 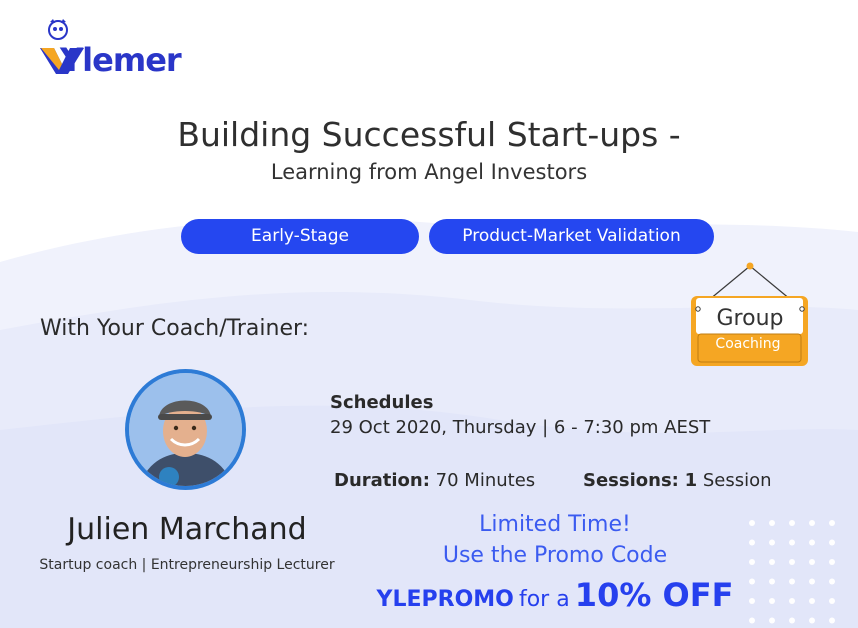 I want to click on promo-limited-time: Limited Time!, so click(x=555, y=524).